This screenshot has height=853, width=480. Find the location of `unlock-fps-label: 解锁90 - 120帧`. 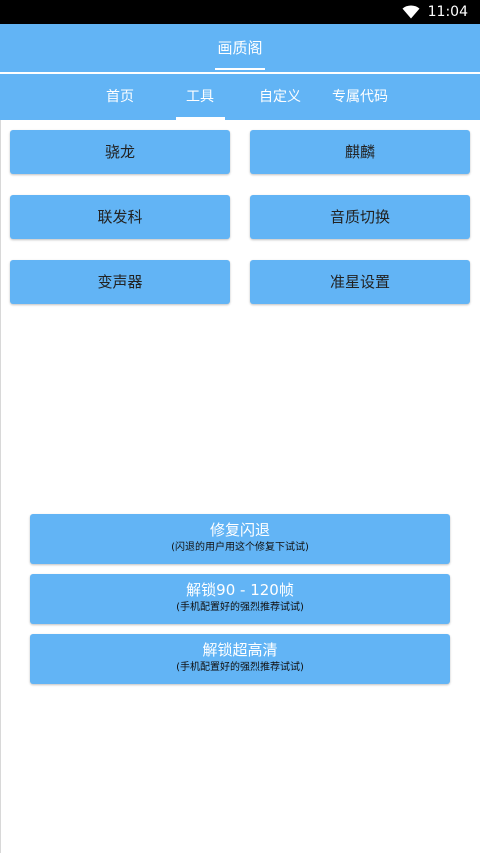

unlock-fps-label: 解锁90 - 120帧 is located at coordinates (240, 590).